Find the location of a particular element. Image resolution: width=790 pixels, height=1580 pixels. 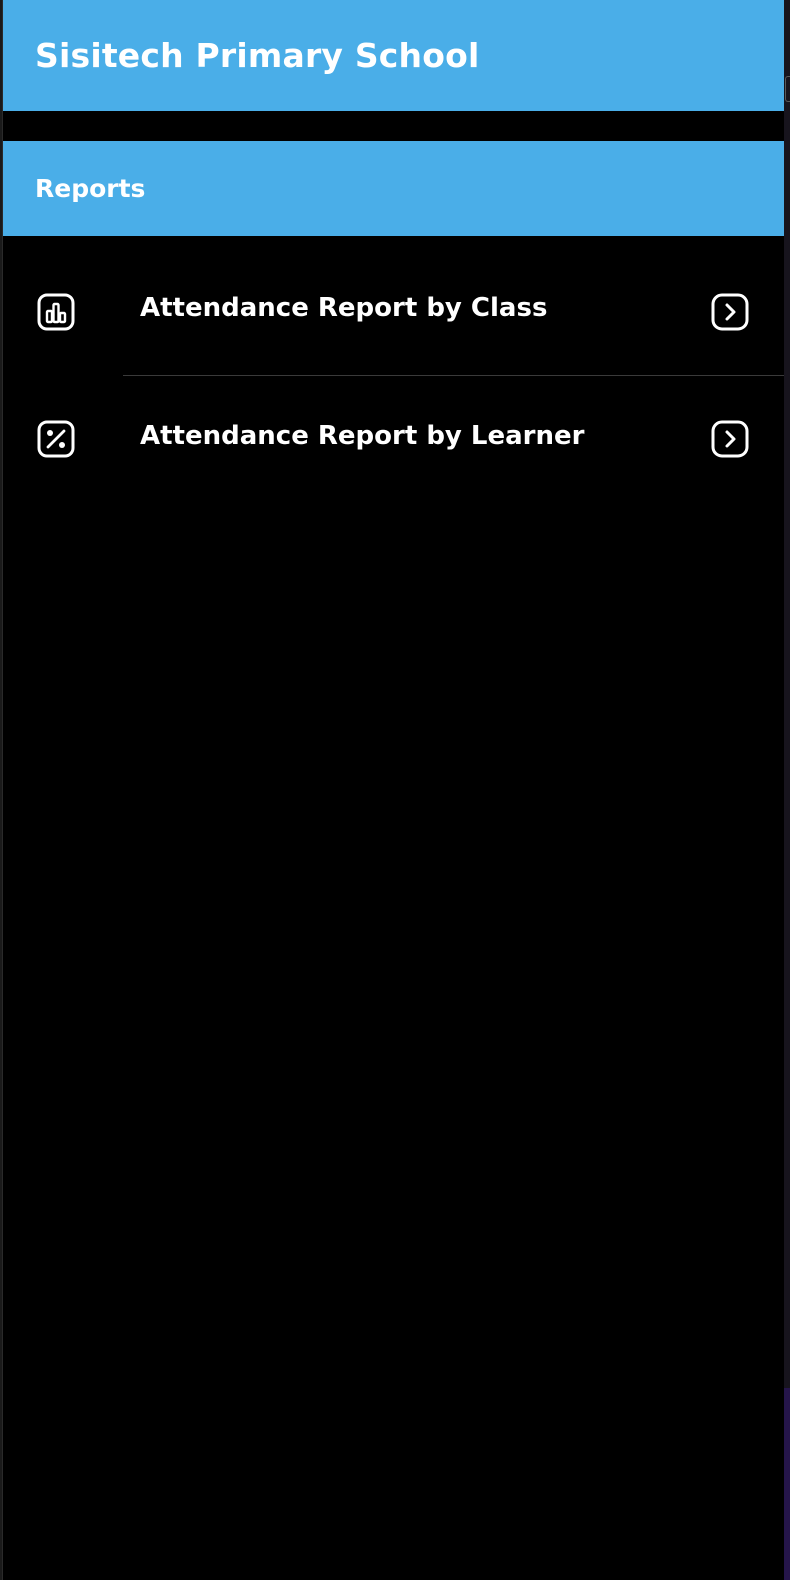

window-edge-right is located at coordinates (787, 790).